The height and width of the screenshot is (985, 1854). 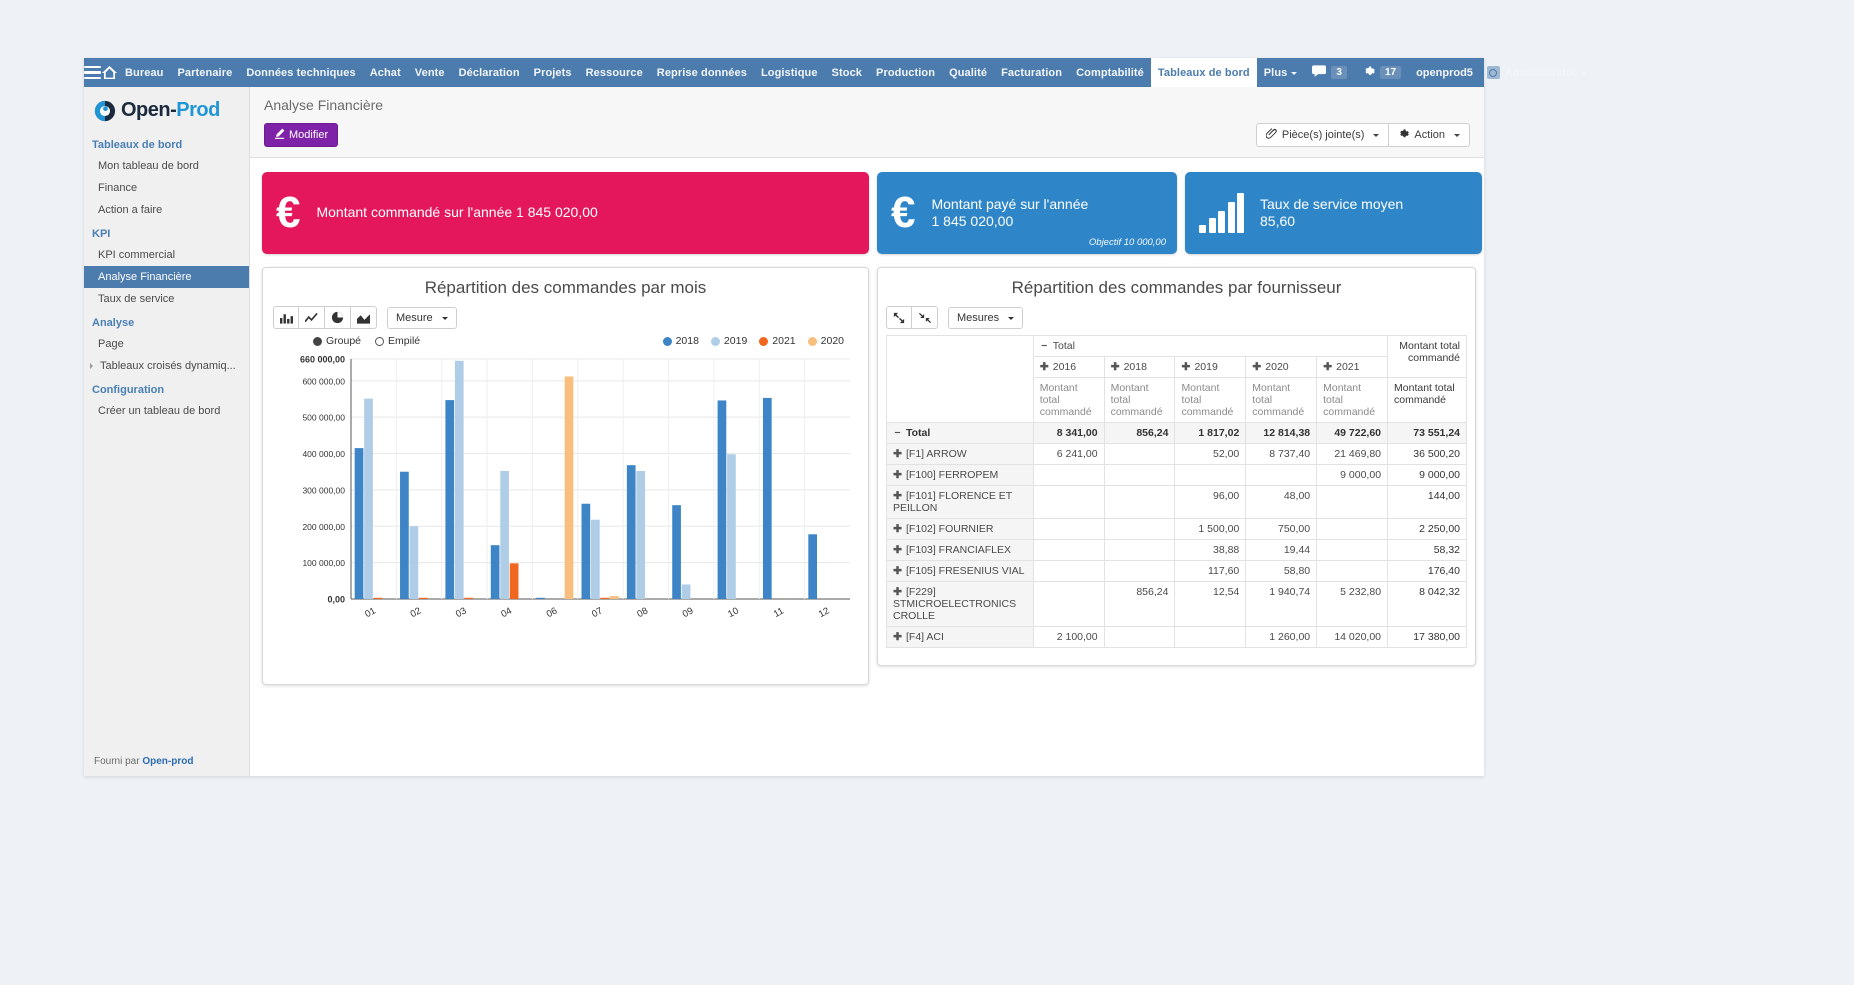 What do you see at coordinates (925, 317) in the screenshot?
I see `compress-arrows-icon` at bounding box center [925, 317].